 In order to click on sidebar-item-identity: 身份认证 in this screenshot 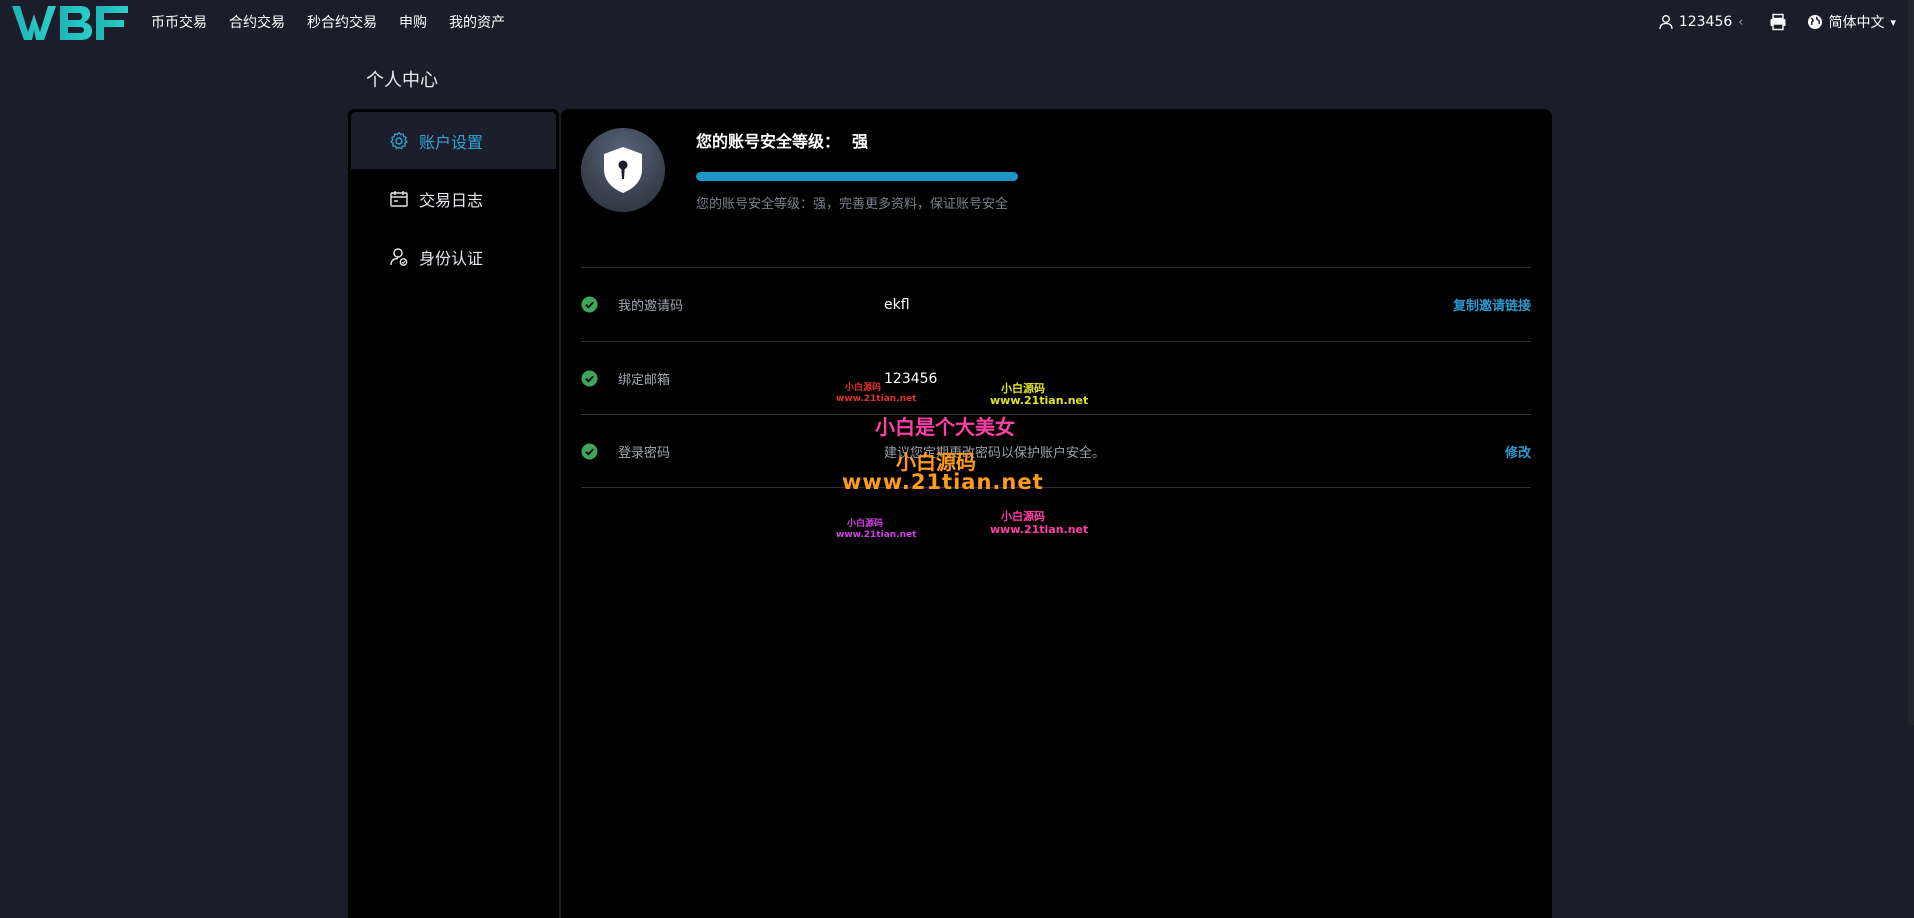, I will do `click(453, 256)`.